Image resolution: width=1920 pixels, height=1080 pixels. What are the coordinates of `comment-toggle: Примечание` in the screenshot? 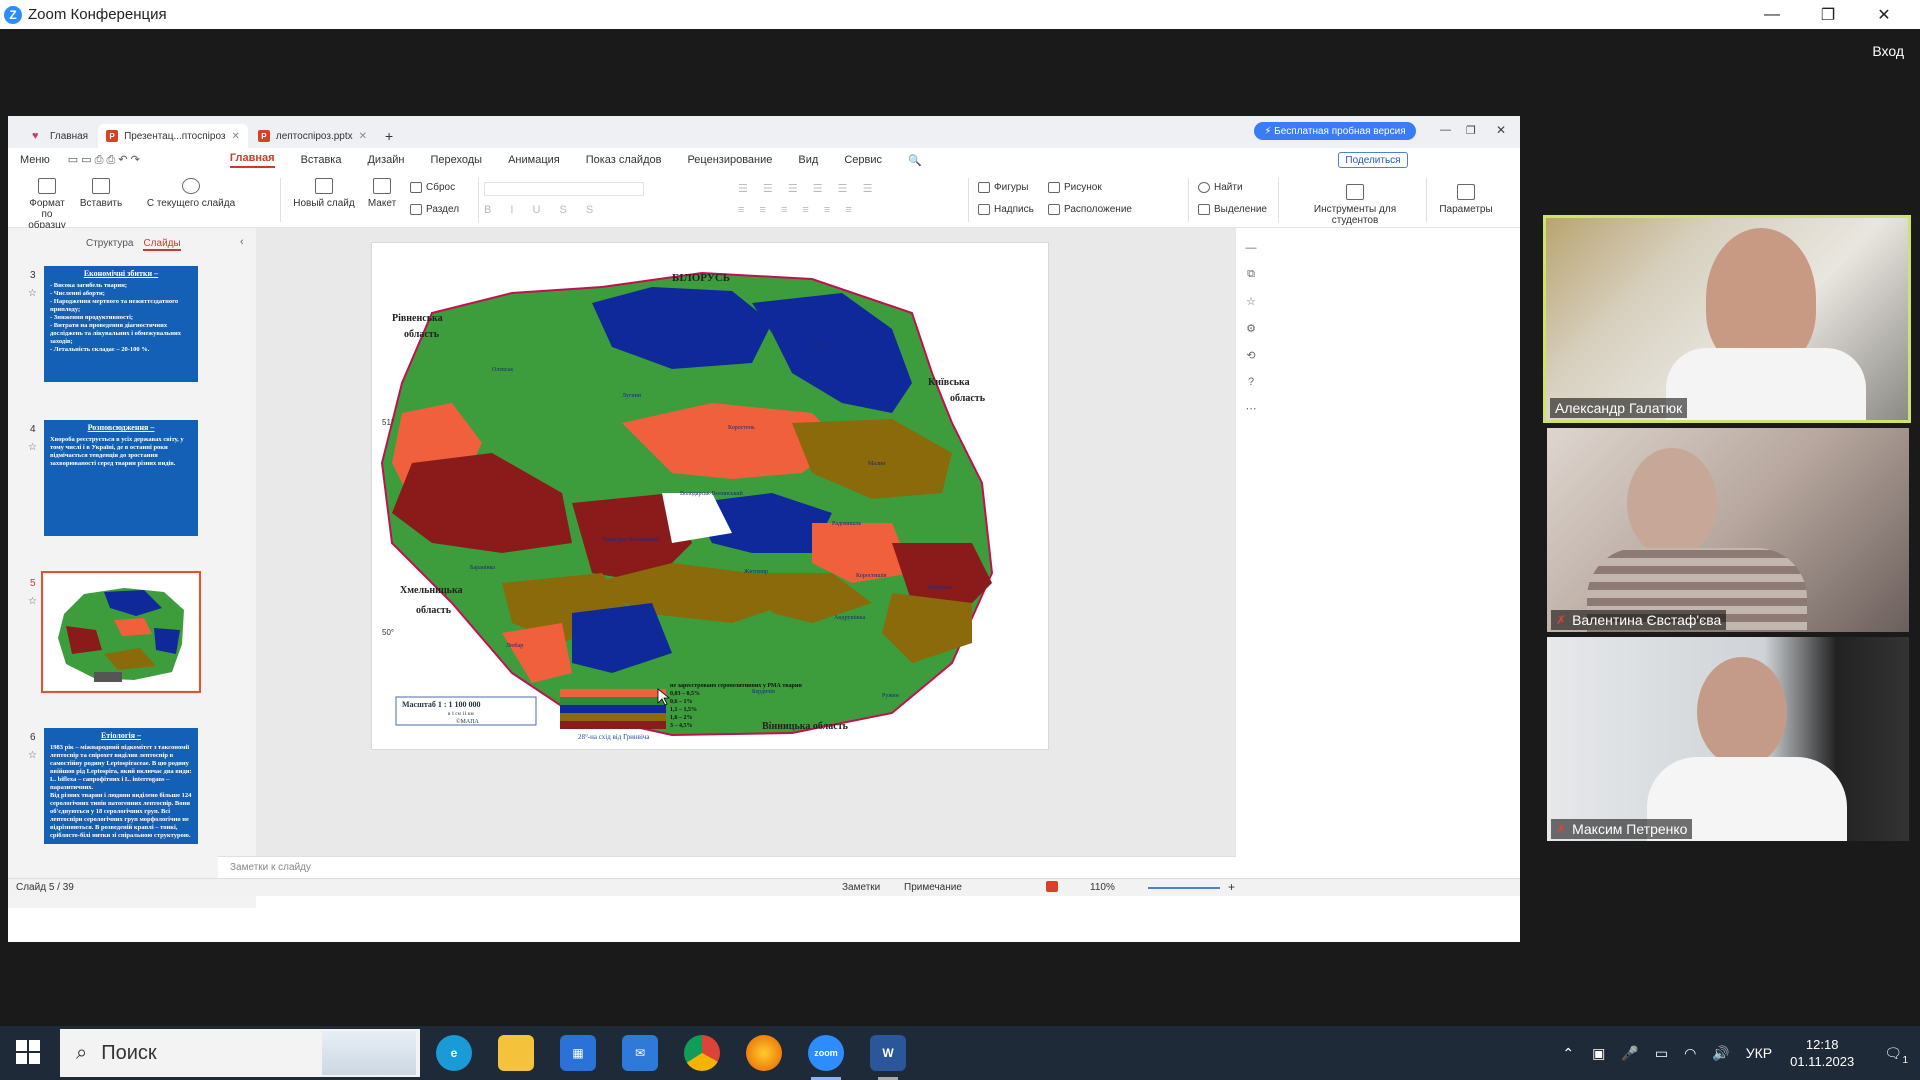 It's located at (933, 887).